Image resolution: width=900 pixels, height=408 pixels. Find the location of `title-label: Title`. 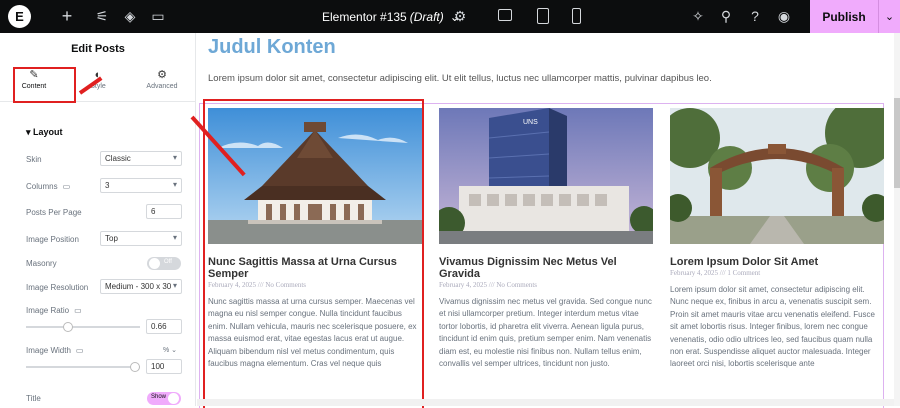

title-label: Title is located at coordinates (33, 398).